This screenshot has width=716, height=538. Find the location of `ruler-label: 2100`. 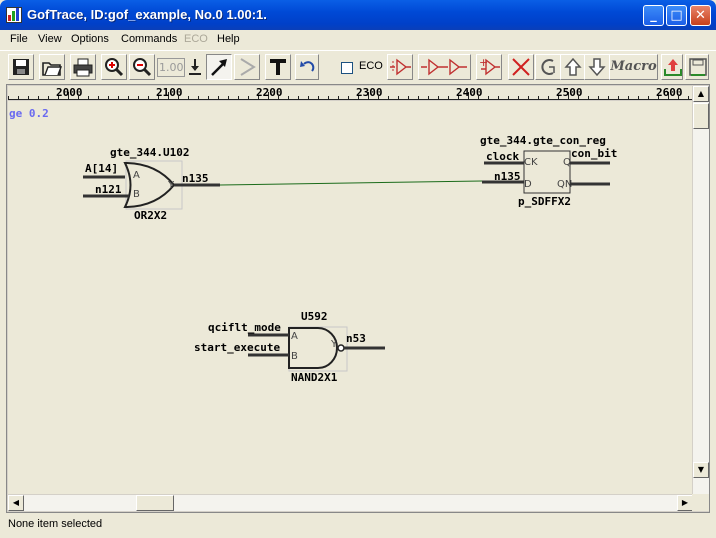

ruler-label: 2100 is located at coordinates (169, 92).